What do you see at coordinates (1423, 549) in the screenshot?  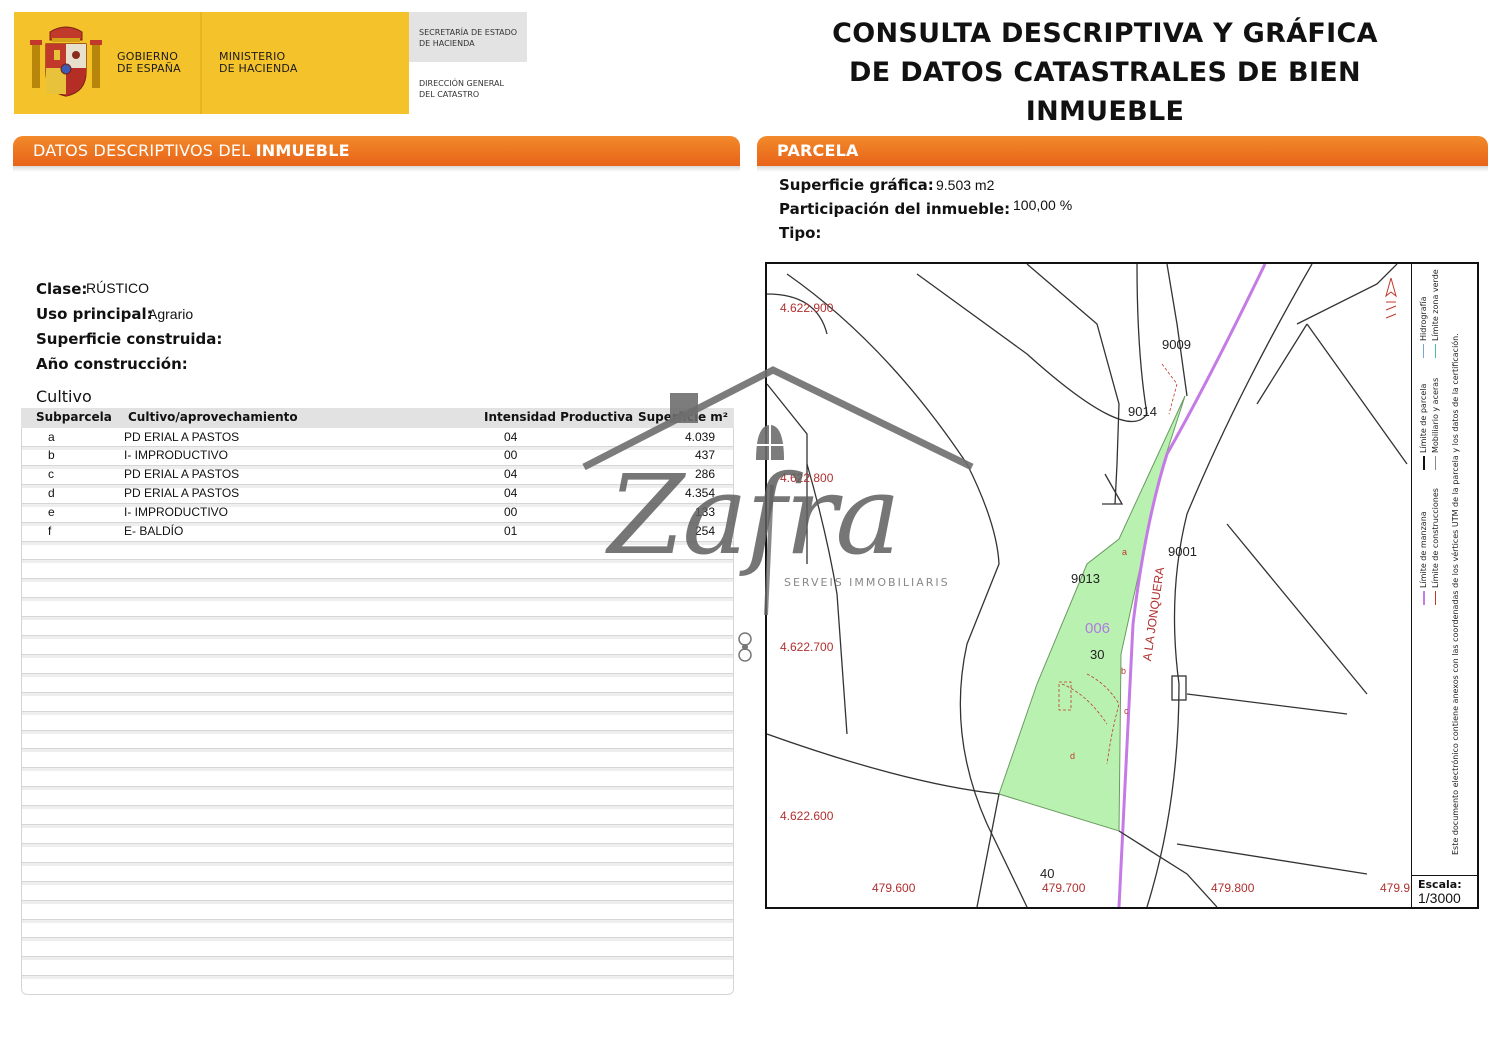 I see `legend-label: Límite de manzana` at bounding box center [1423, 549].